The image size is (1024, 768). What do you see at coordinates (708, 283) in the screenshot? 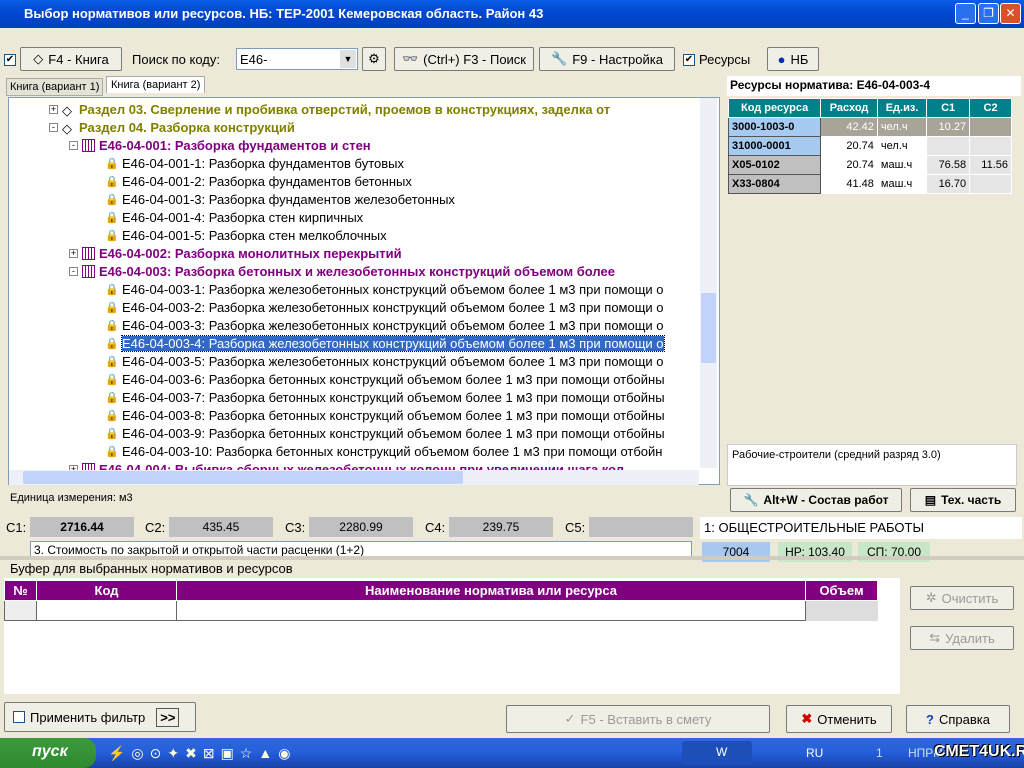
I see `tree-vscrollbar` at bounding box center [708, 283].